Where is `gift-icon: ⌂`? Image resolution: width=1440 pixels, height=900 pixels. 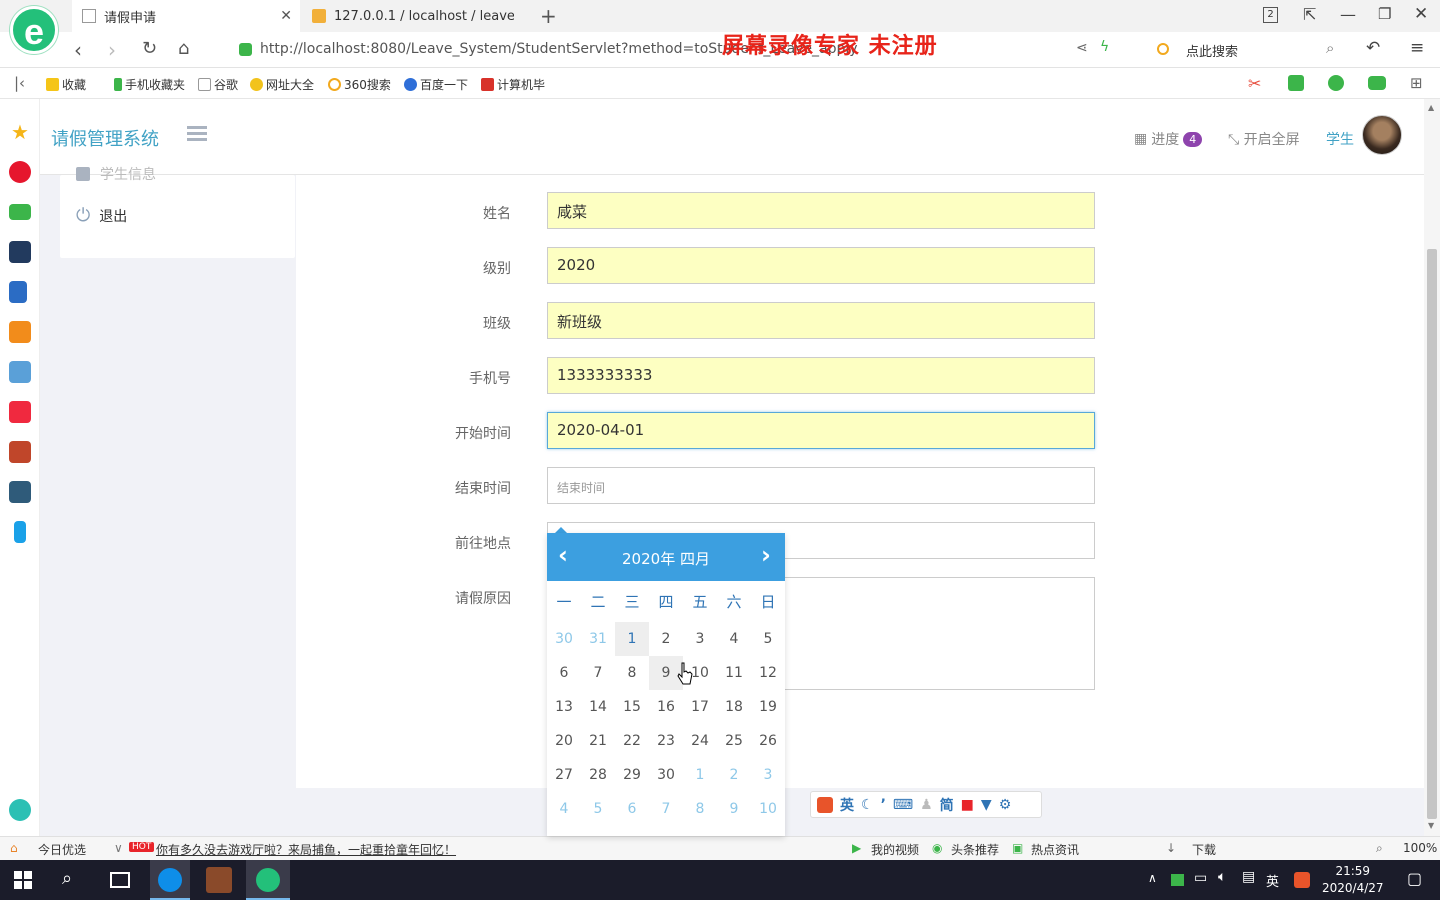
gift-icon: ⌂ is located at coordinates (14, 848).